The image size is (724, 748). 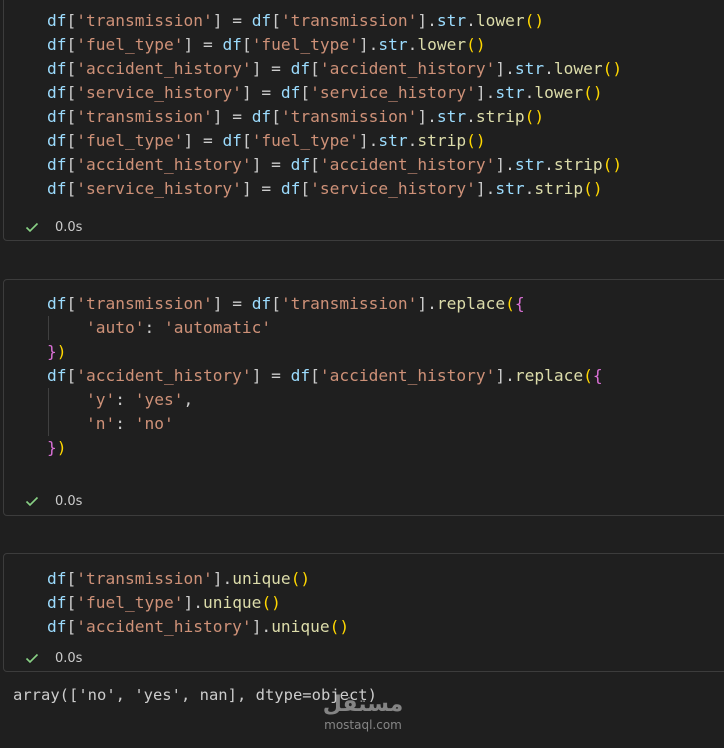 I want to click on code-line: 'y': 'yes',, so click(x=120, y=400).